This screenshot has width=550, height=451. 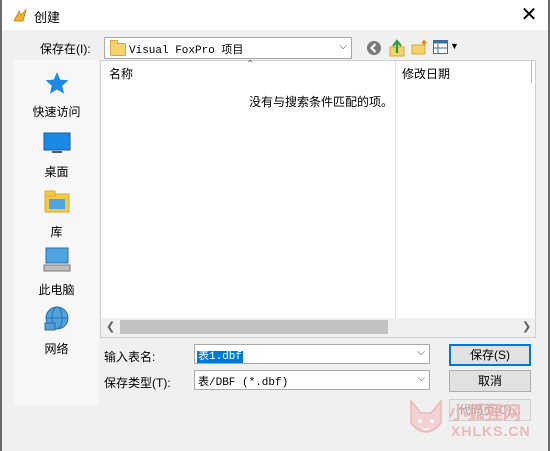 What do you see at coordinates (20, 15) in the screenshot?
I see `foxpro-app-icon` at bounding box center [20, 15].